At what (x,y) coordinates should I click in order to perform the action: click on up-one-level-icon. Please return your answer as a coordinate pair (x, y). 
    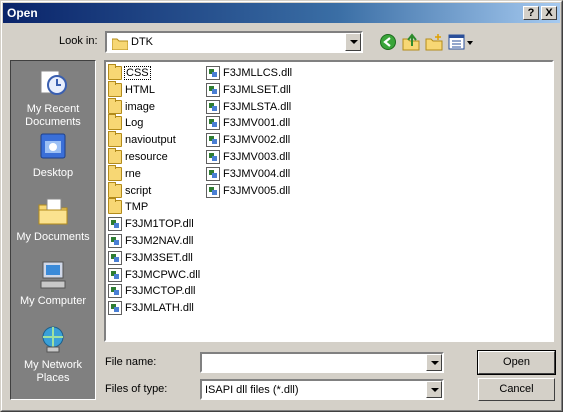
    Looking at the image, I should click on (411, 42).